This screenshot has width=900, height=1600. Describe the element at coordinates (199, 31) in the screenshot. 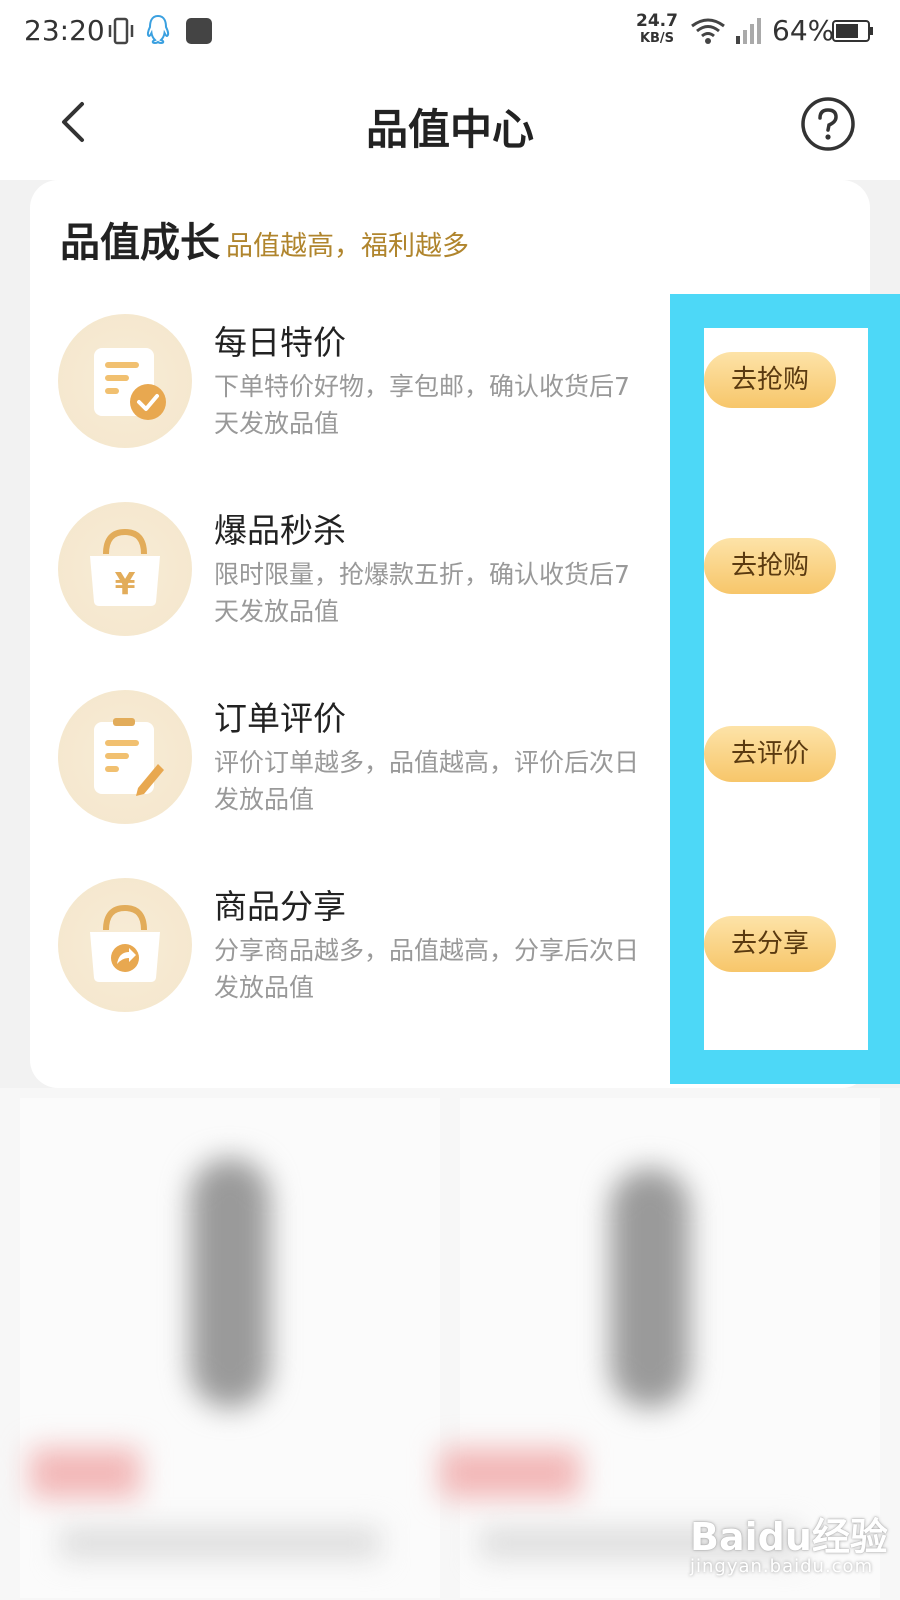

I see `huawei-appgallery-icon` at that location.